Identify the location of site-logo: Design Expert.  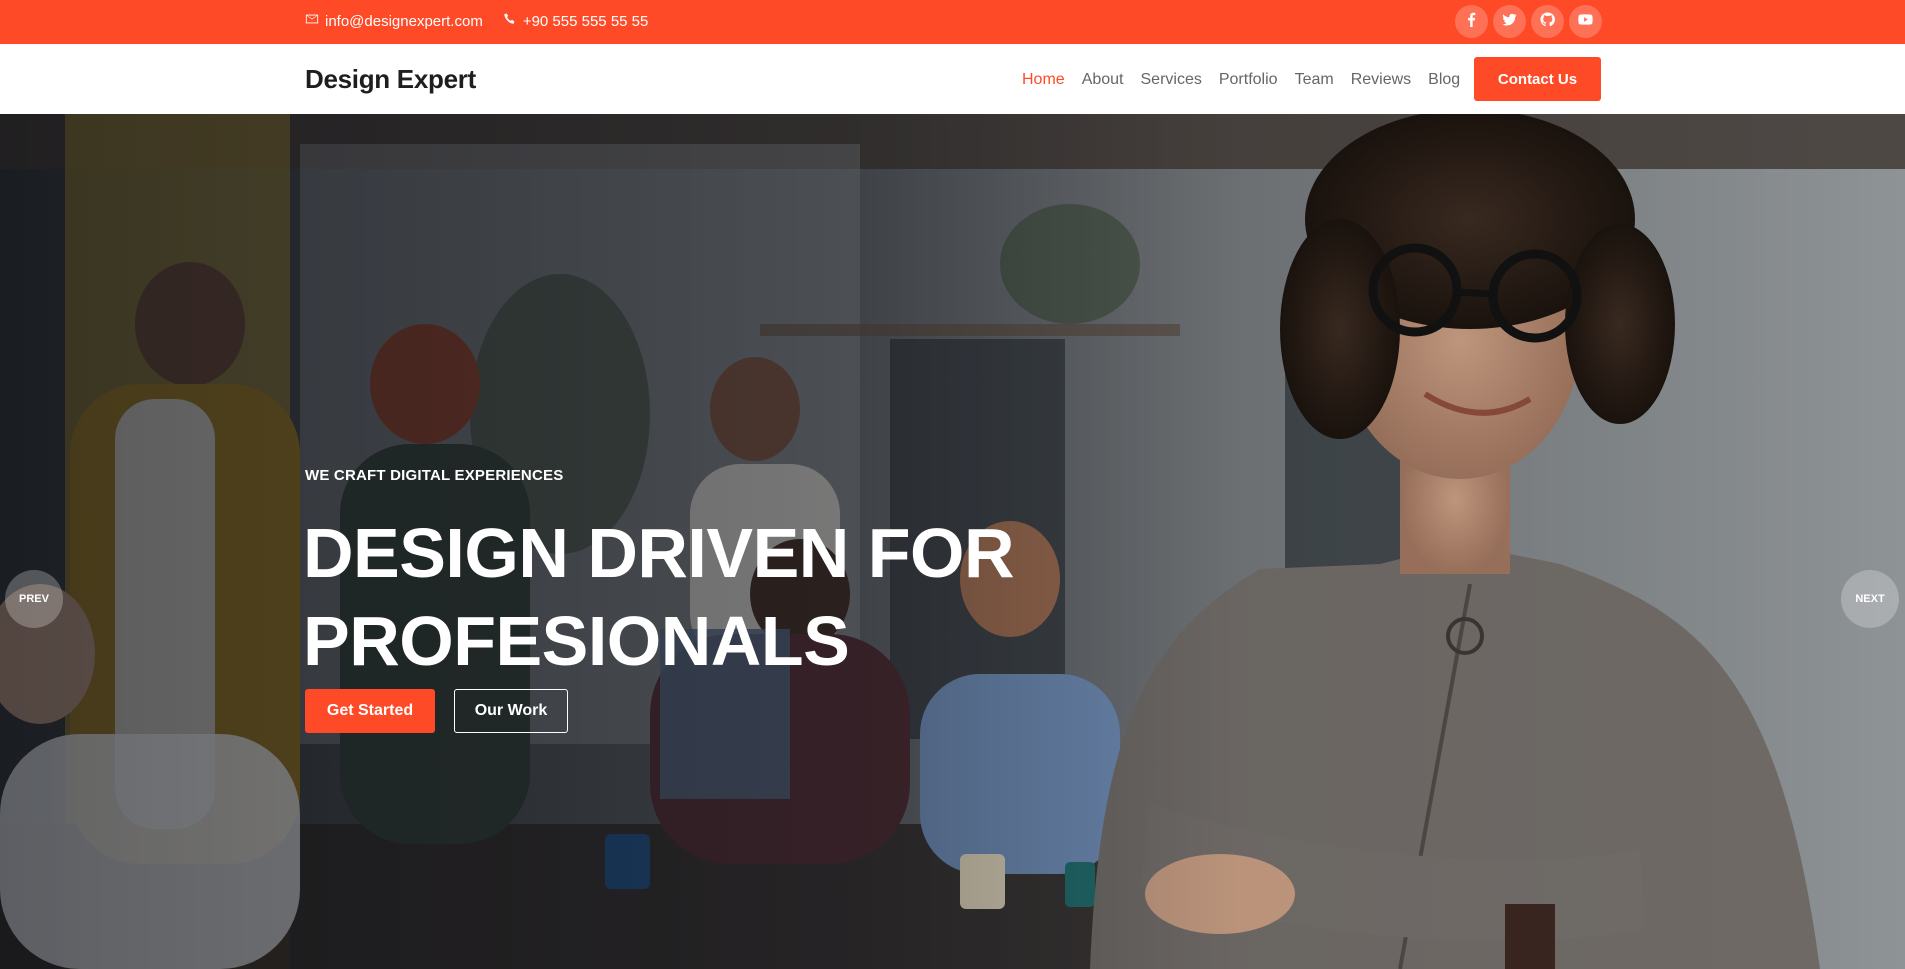
(390, 79).